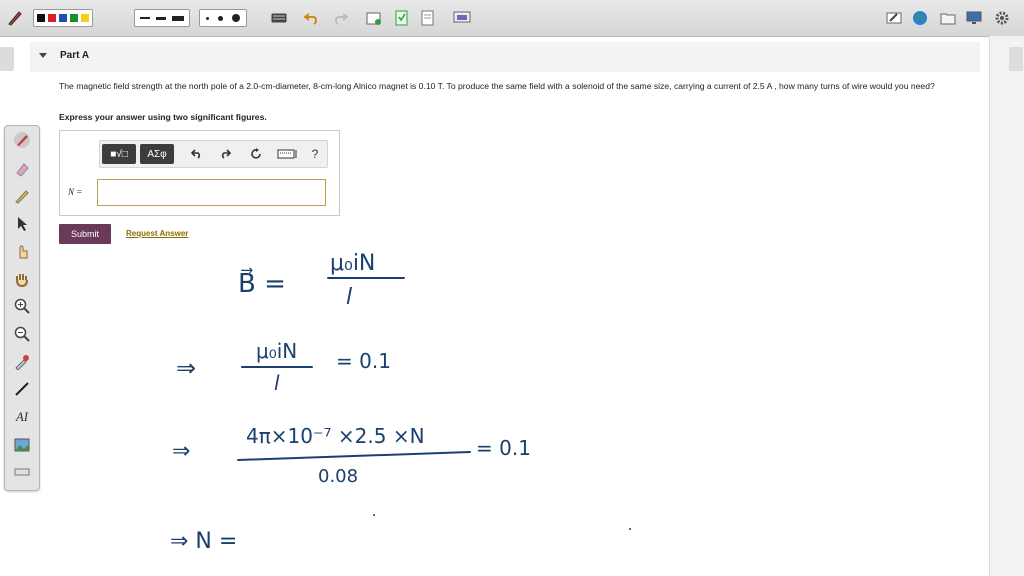  Describe the element at coordinates (203, 541) in the screenshot. I see `hw-line4: ⇒ N =` at that location.